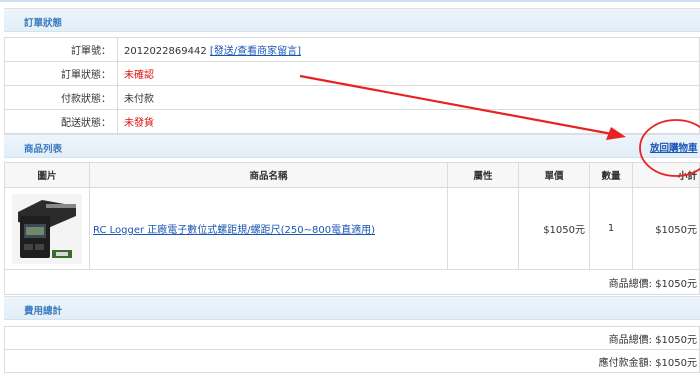 The width and height of the screenshot is (700, 374). Describe the element at coordinates (483, 175) in the screenshot. I see `col-attr-header: 屬性` at that location.